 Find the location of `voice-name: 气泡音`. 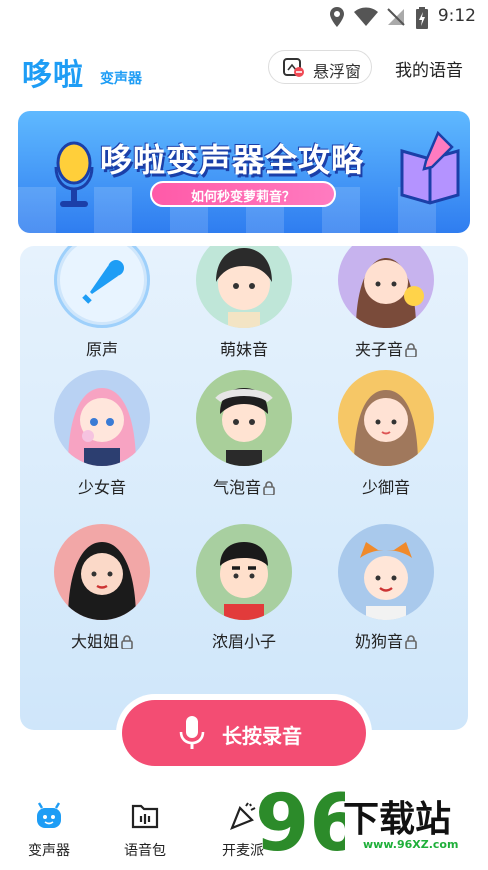

voice-name: 气泡音 is located at coordinates (244, 486).